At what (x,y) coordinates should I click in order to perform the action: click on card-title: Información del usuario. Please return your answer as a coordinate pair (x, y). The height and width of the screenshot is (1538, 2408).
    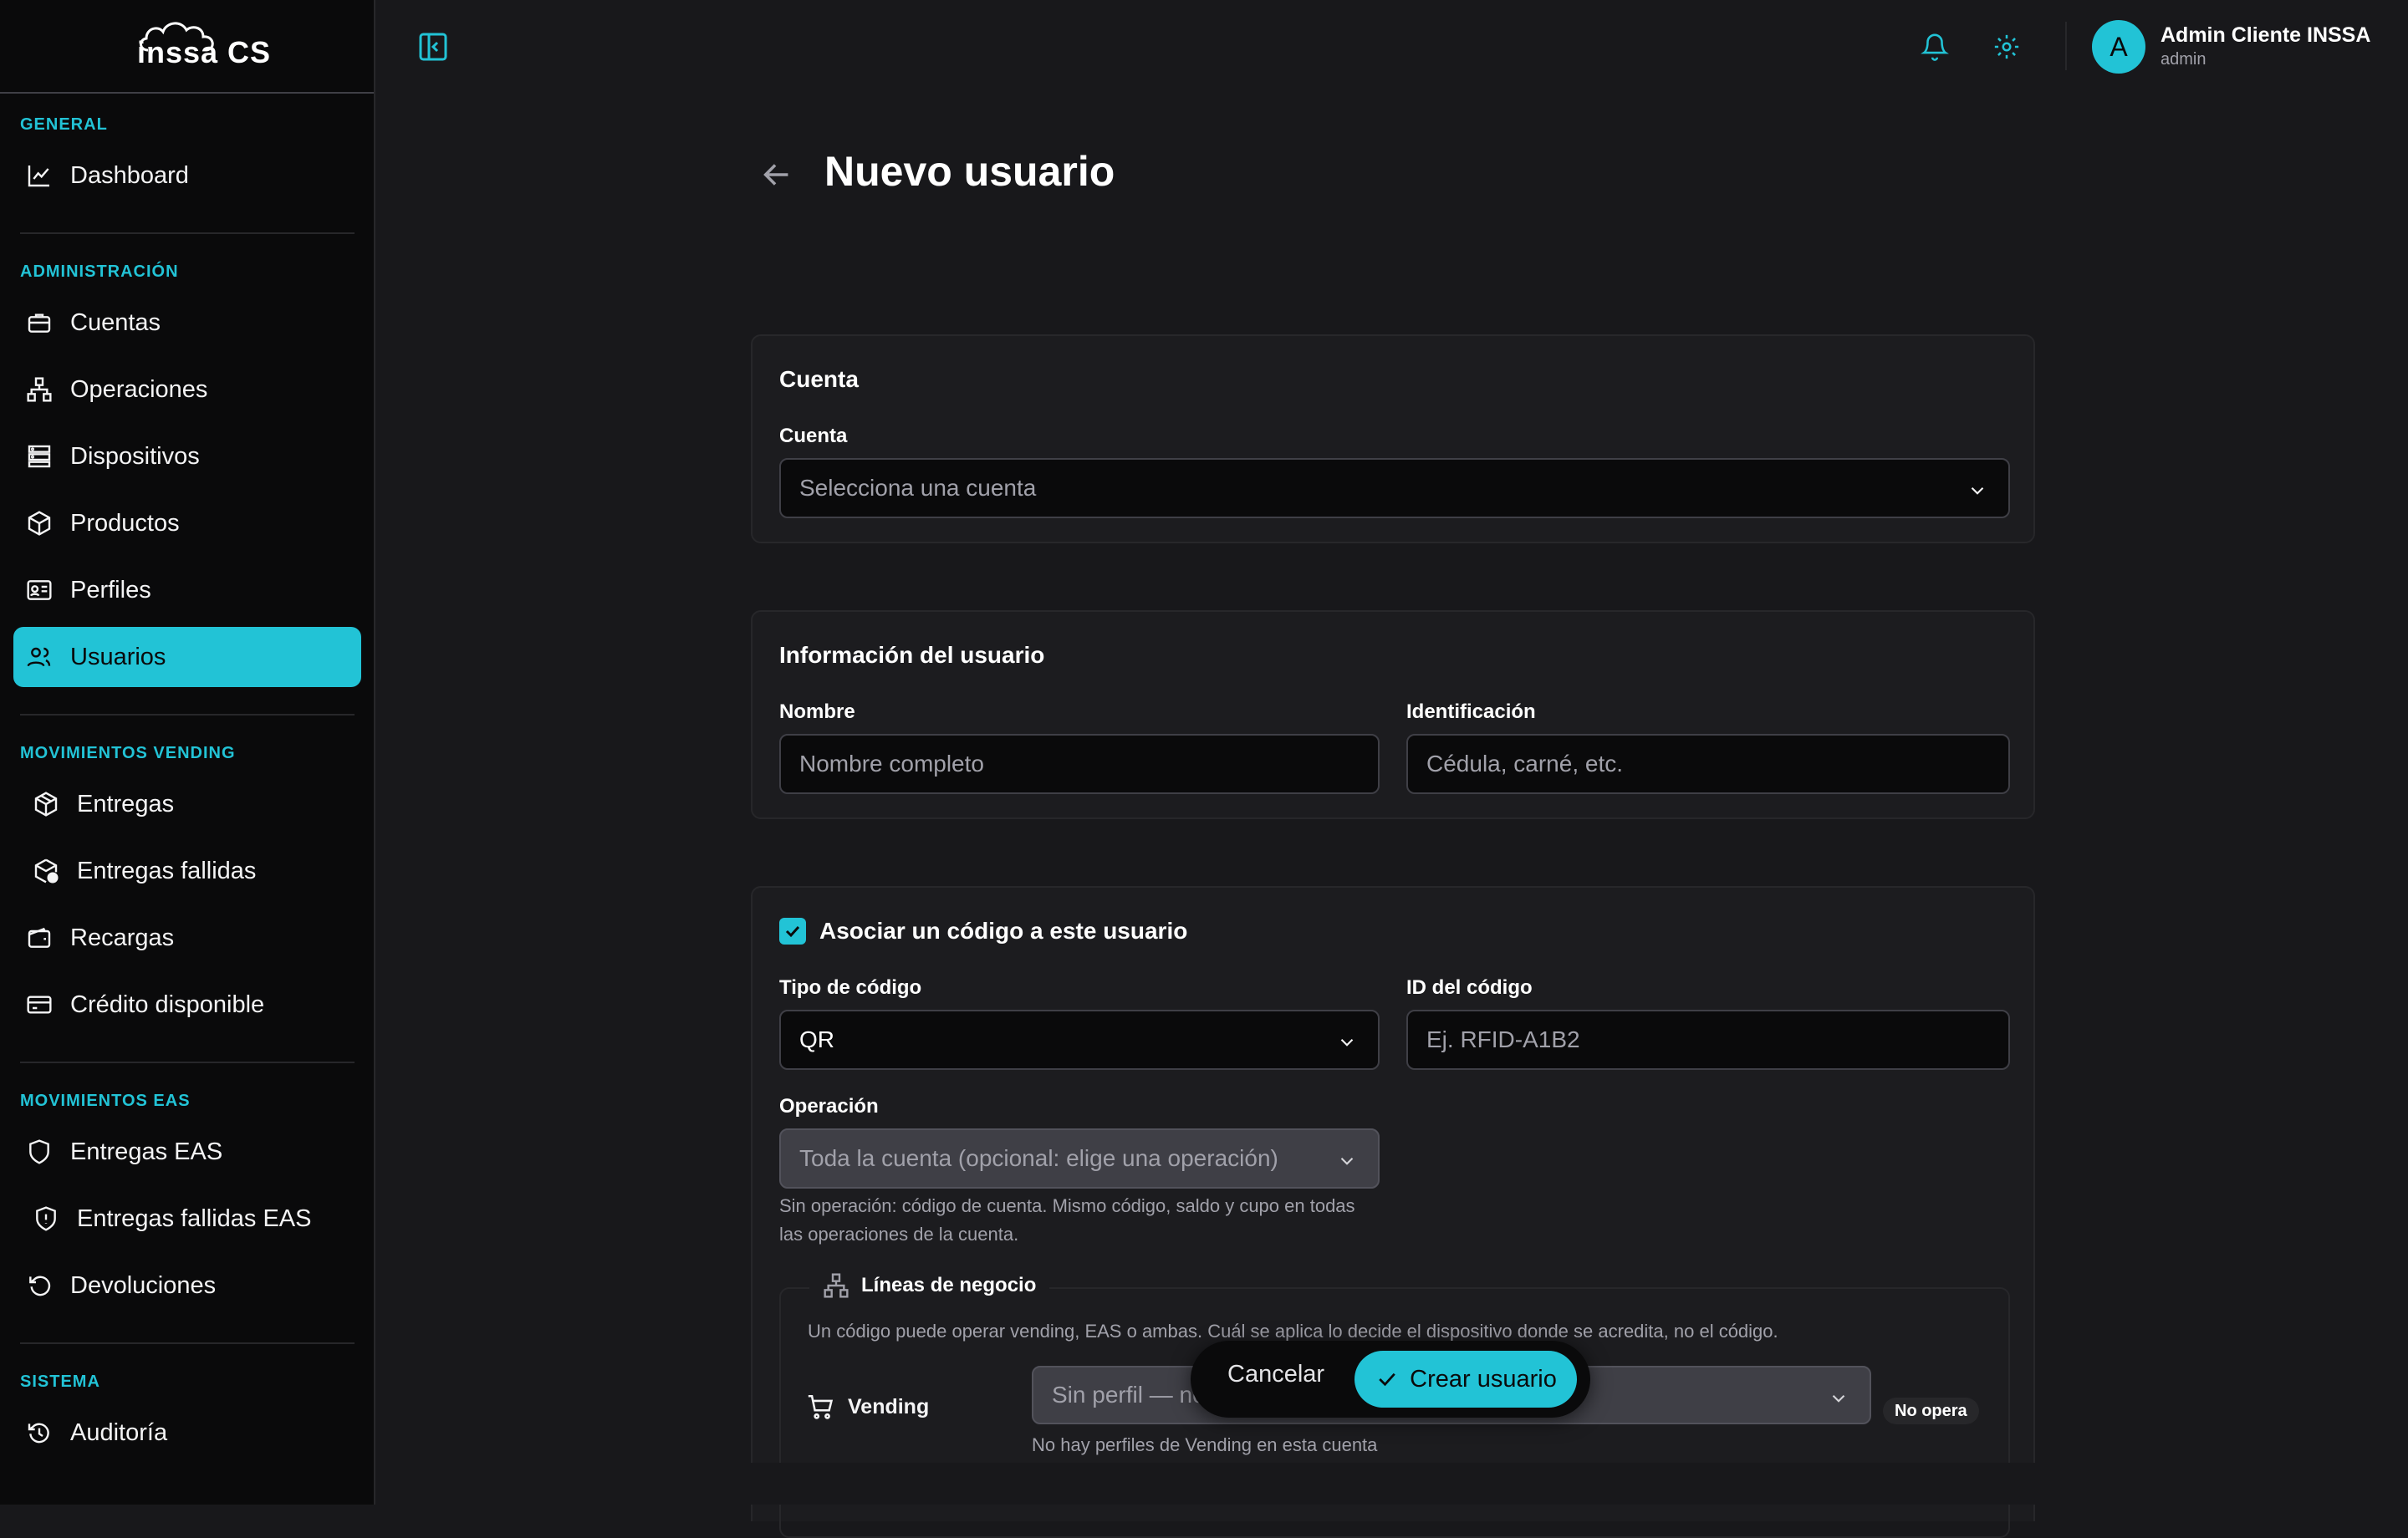
    Looking at the image, I should click on (912, 655).